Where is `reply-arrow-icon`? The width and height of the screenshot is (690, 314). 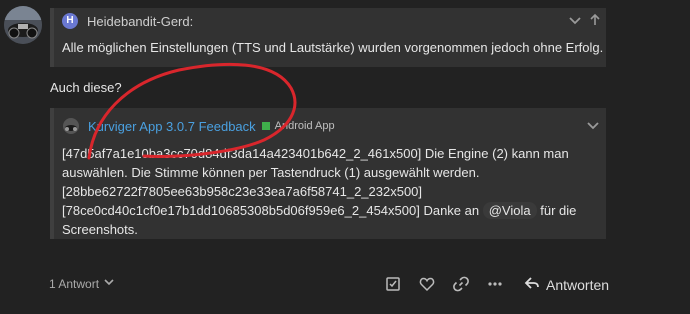 reply-arrow-icon is located at coordinates (532, 284).